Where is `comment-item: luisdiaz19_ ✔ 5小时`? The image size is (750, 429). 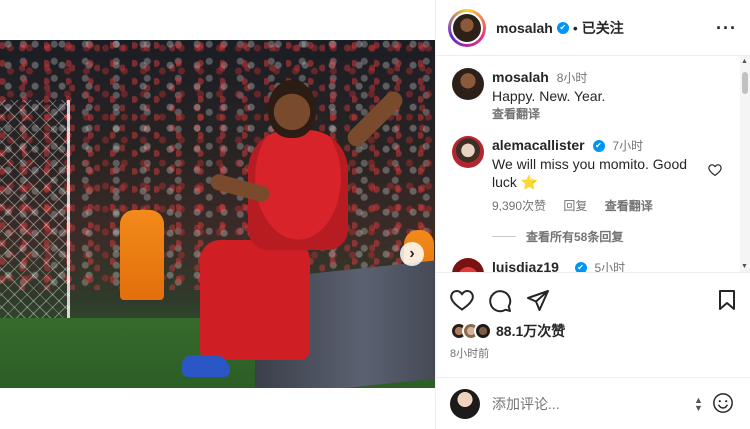
comment-item: luisdiaz19_ ✔ 5小时 is located at coordinates (587, 265).